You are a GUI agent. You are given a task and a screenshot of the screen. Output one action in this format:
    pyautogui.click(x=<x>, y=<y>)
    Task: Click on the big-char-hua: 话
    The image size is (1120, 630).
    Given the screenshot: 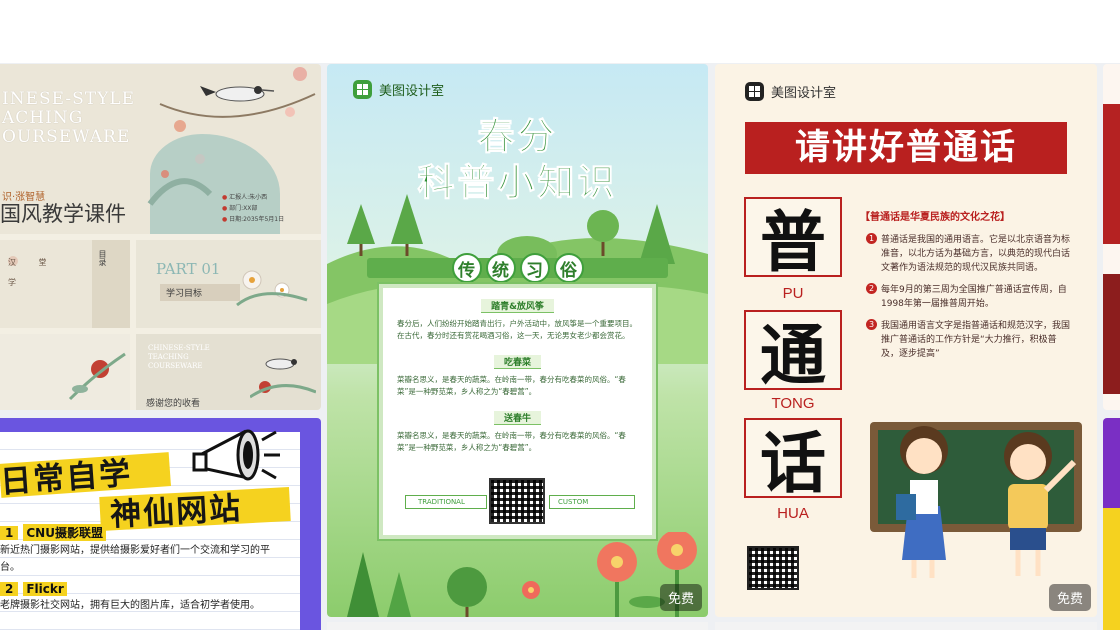 What is the action you would take?
    pyautogui.click(x=793, y=460)
    